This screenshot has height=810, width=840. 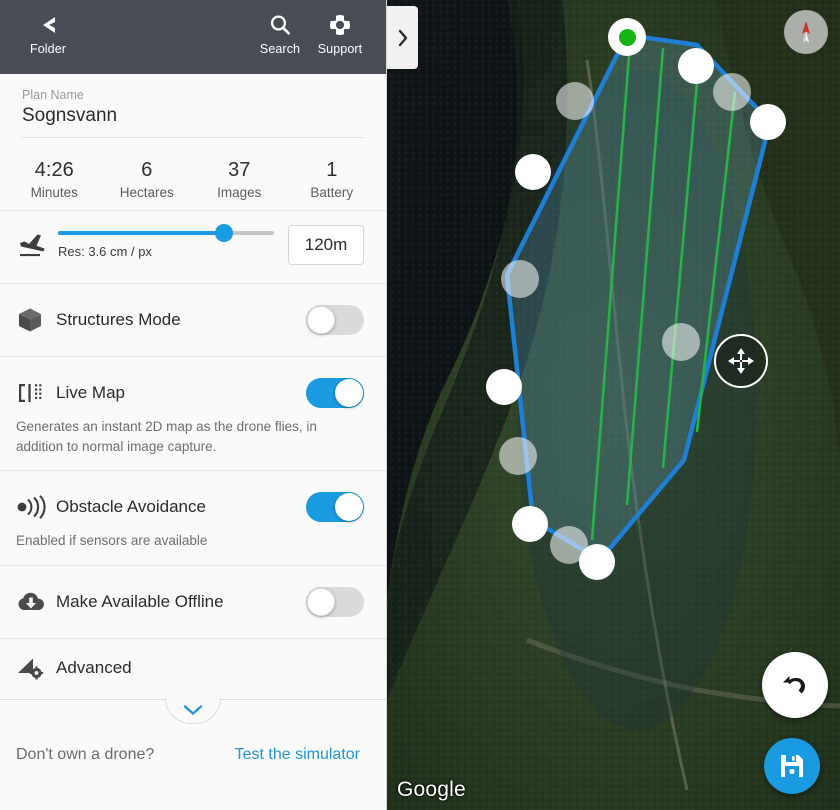 I want to click on stat-value: 37, so click(x=239, y=170).